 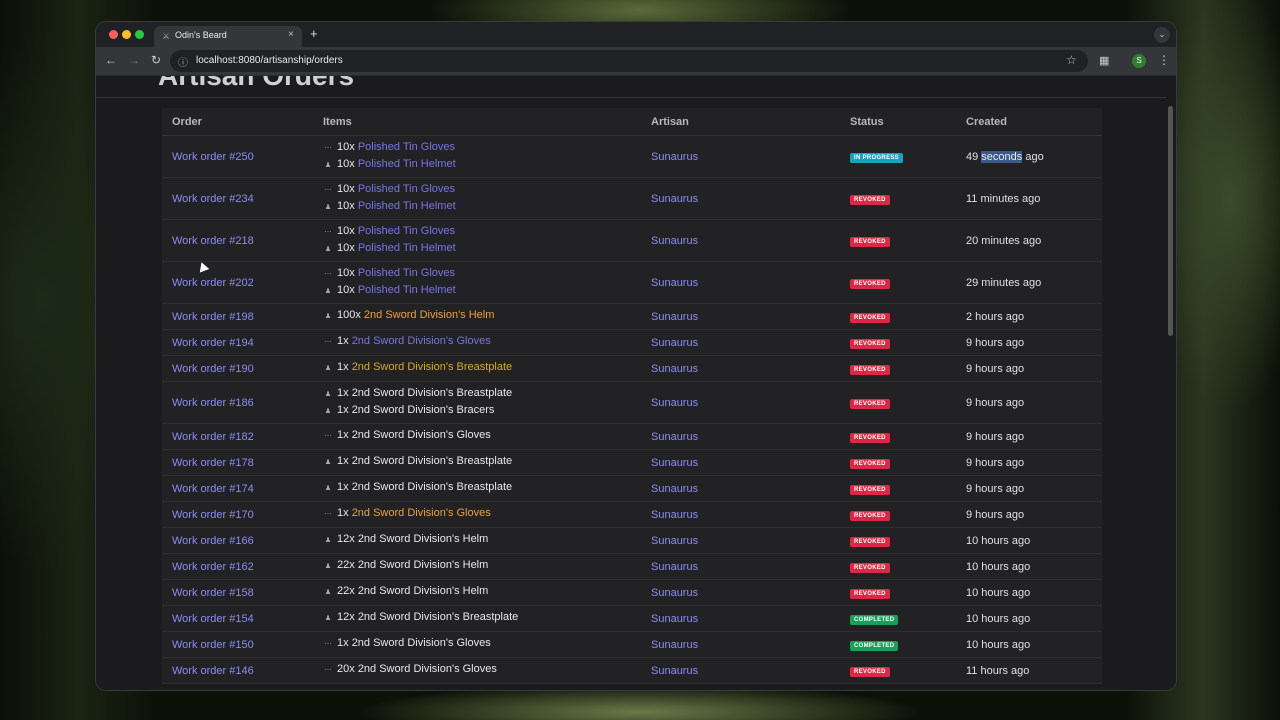 I want to click on created-time: 11 hours ago, so click(x=998, y=670).